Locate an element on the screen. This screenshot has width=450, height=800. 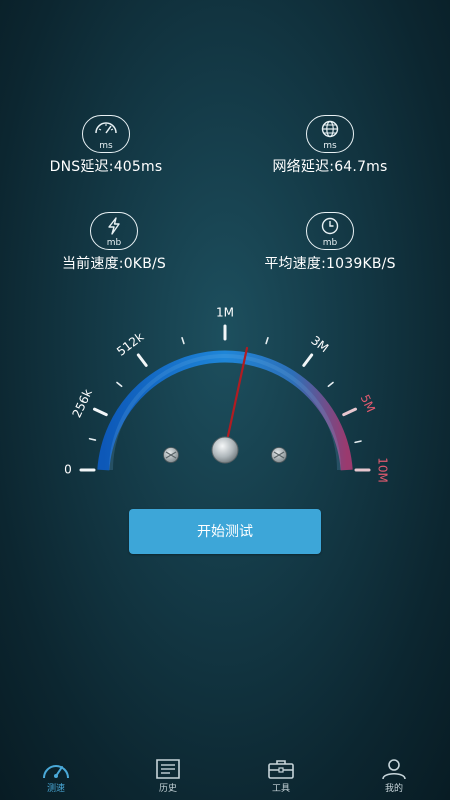
network-latency-value: 网络延迟:64.7ms is located at coordinates (330, 167).